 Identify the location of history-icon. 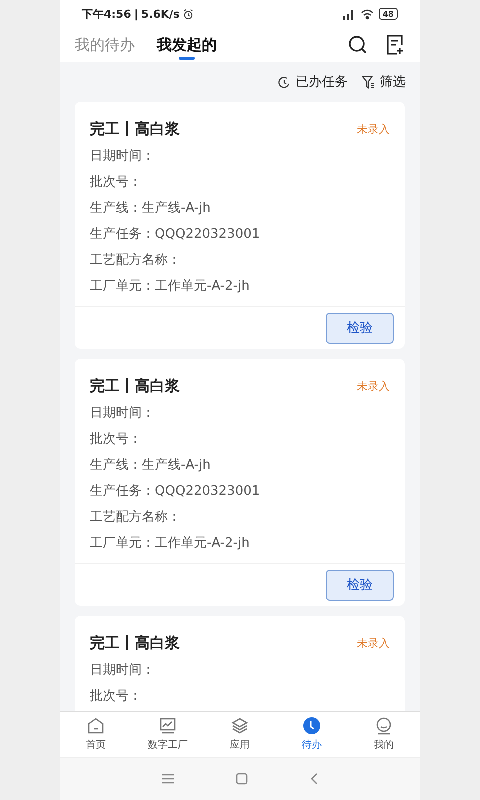
(284, 82).